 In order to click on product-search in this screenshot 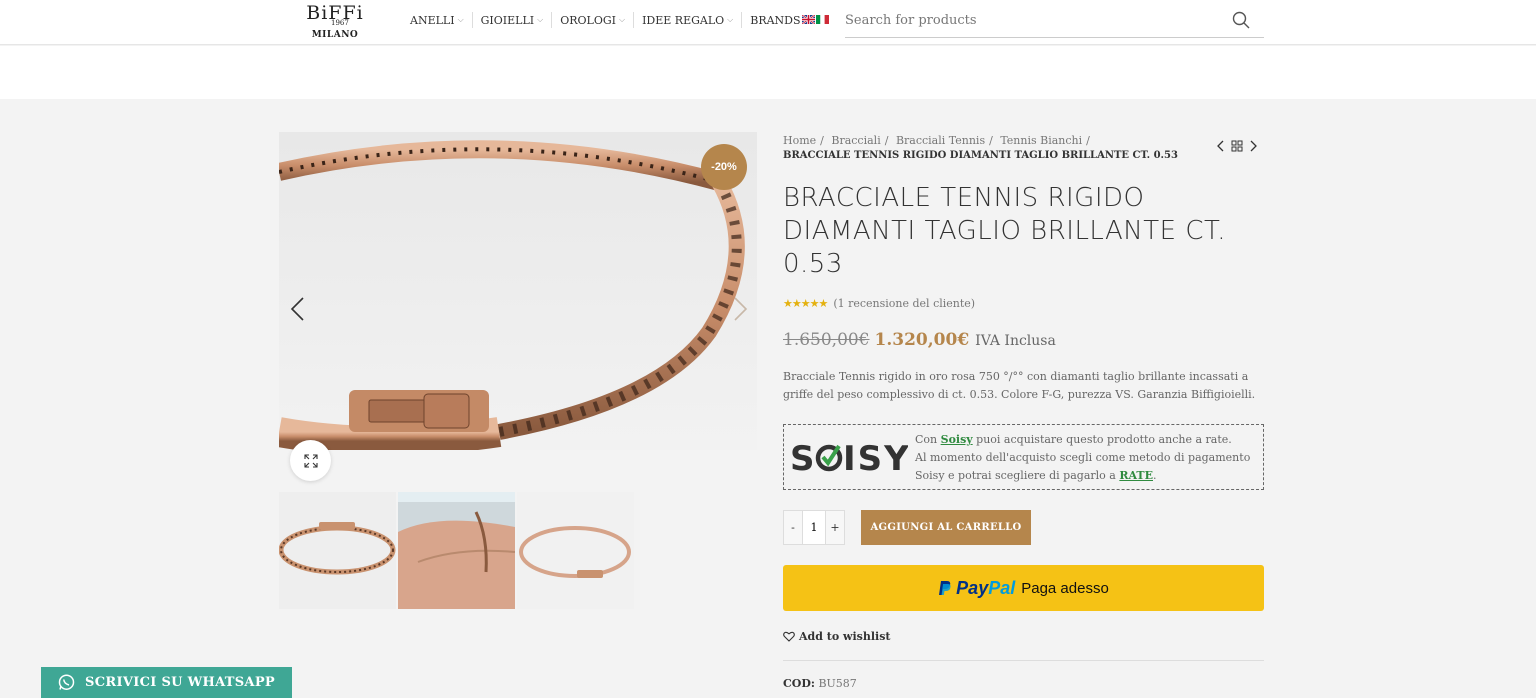, I will do `click(1054, 23)`.